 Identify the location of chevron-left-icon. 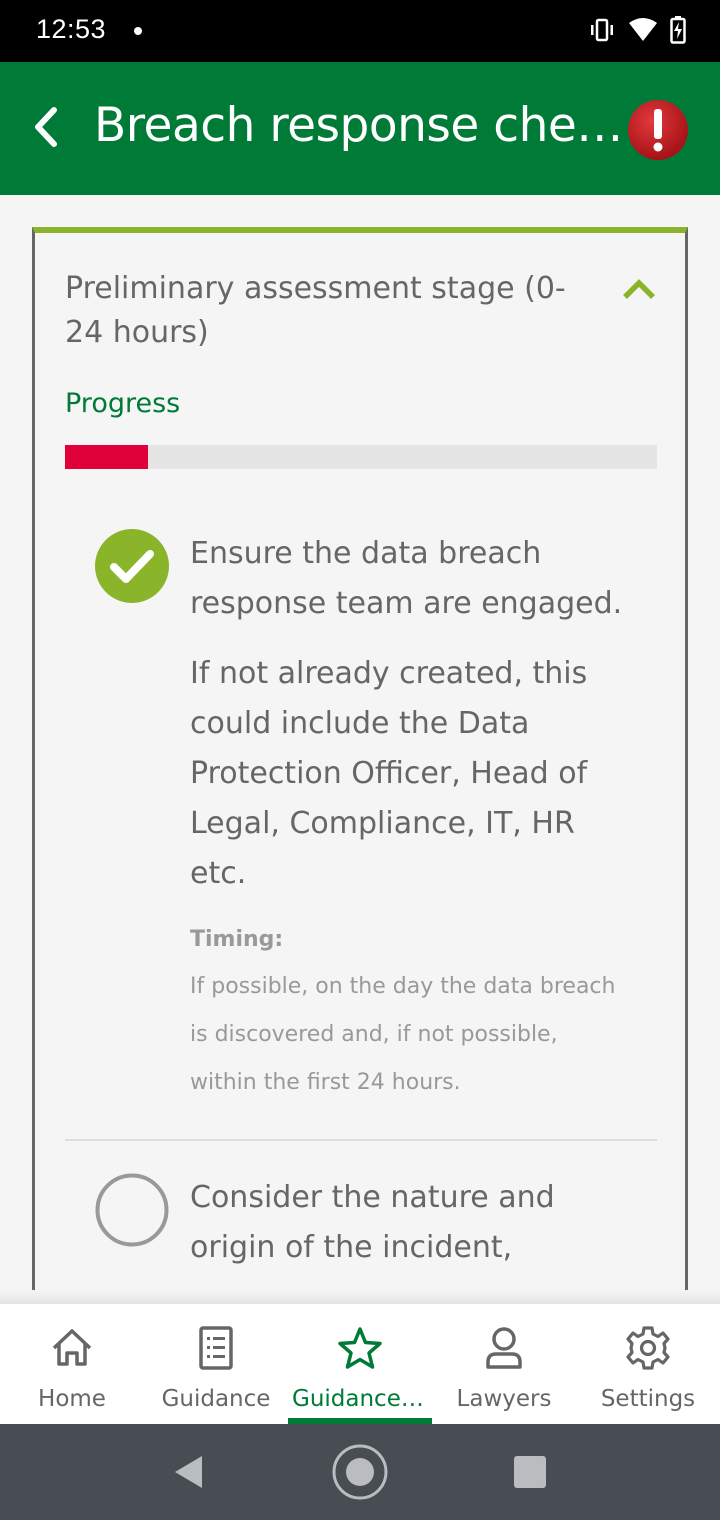
(46, 127).